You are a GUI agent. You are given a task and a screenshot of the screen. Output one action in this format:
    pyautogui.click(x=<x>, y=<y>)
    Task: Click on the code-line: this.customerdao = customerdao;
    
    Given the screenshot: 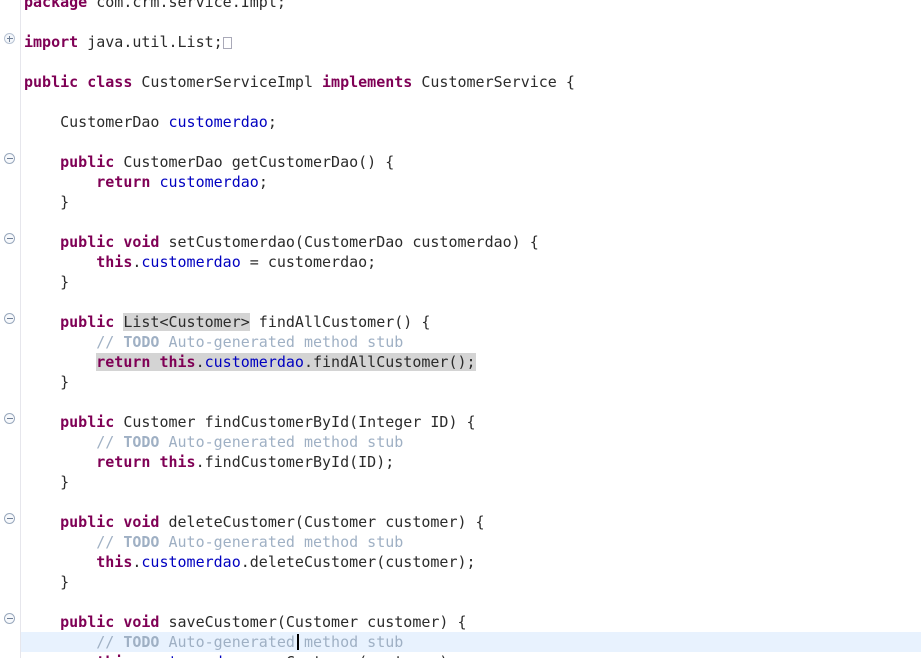 What is the action you would take?
    pyautogui.click(x=460, y=262)
    